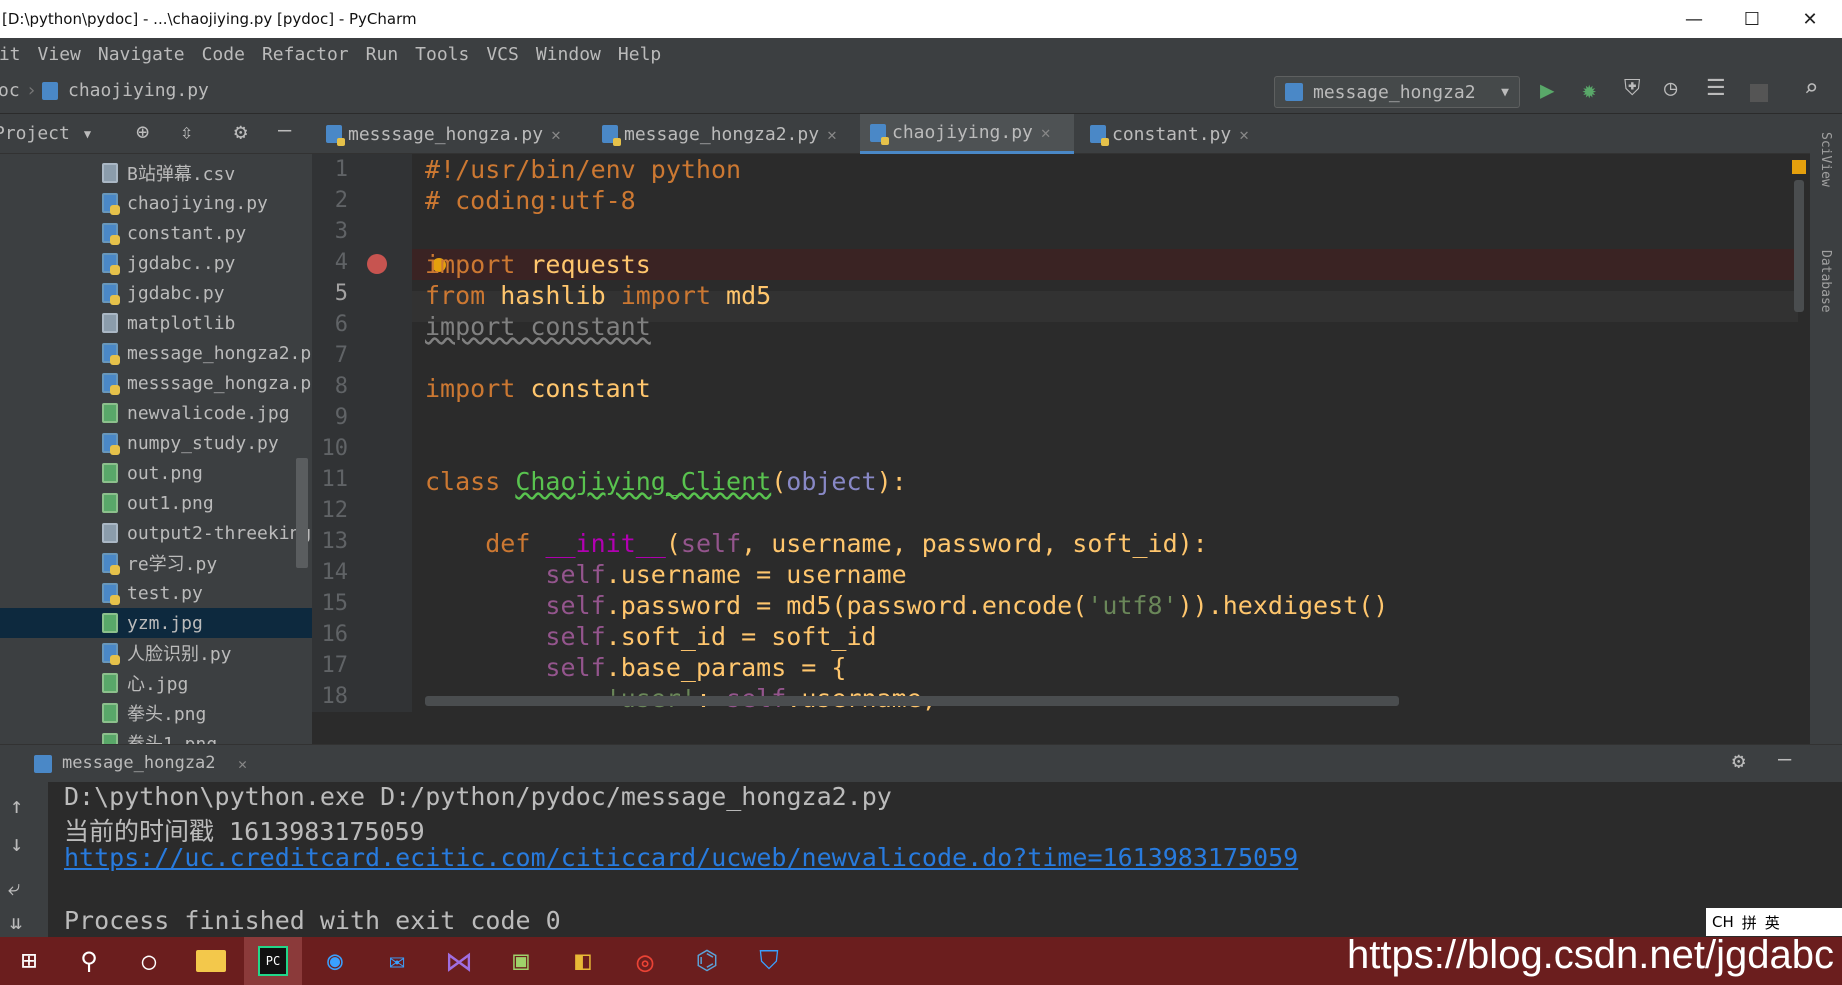  I want to click on search-icon: ⌕, so click(1811, 88).